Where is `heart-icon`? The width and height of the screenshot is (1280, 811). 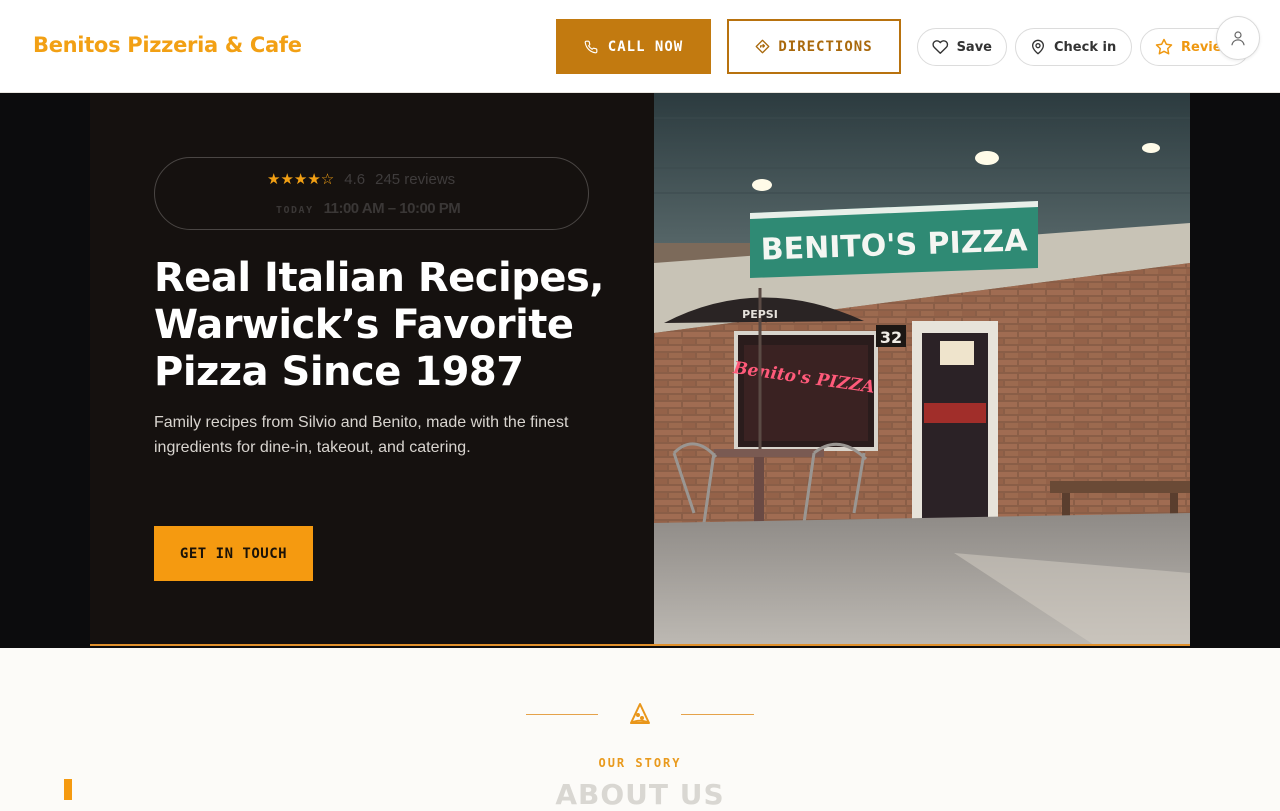
heart-icon is located at coordinates (940, 47).